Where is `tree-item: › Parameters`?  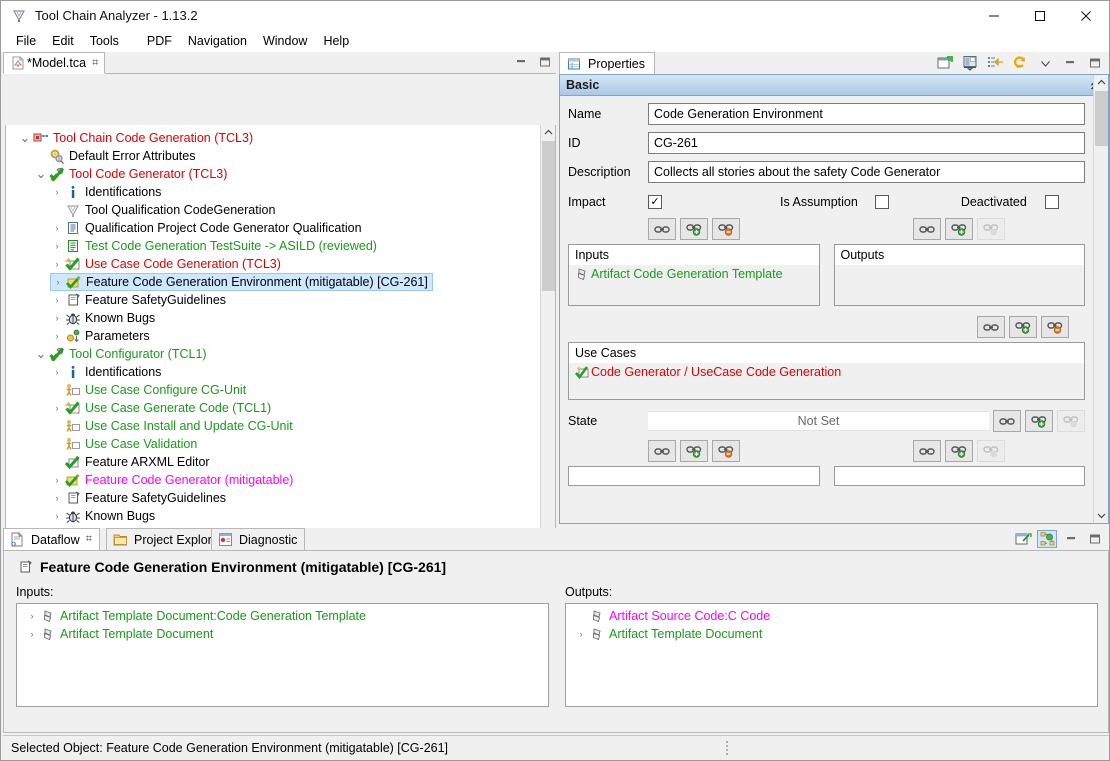 tree-item: › Parameters is located at coordinates (274, 336).